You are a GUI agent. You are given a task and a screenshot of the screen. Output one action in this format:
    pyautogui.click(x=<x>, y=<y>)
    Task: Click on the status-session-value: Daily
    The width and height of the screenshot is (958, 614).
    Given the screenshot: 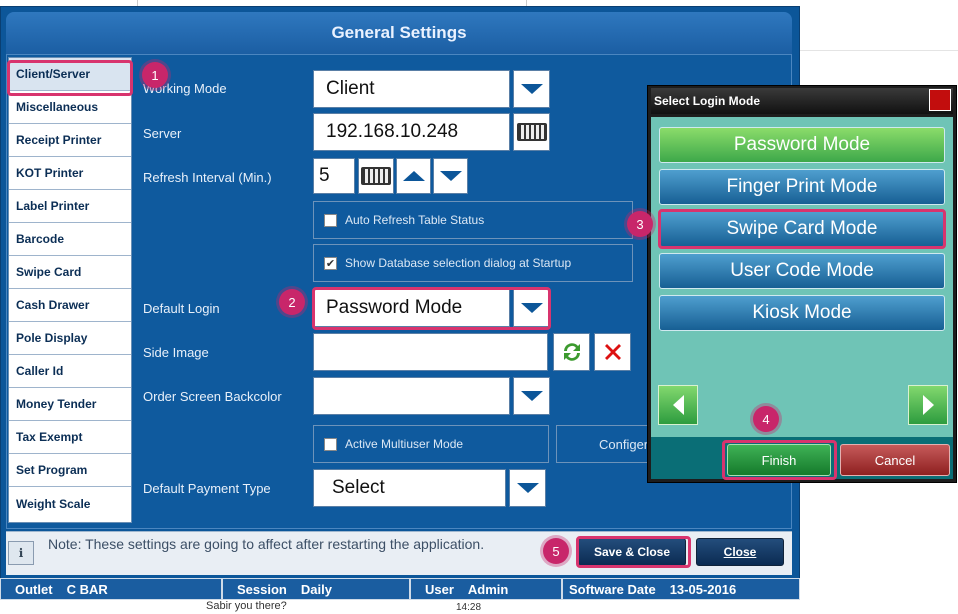 What is the action you would take?
    pyautogui.click(x=316, y=589)
    